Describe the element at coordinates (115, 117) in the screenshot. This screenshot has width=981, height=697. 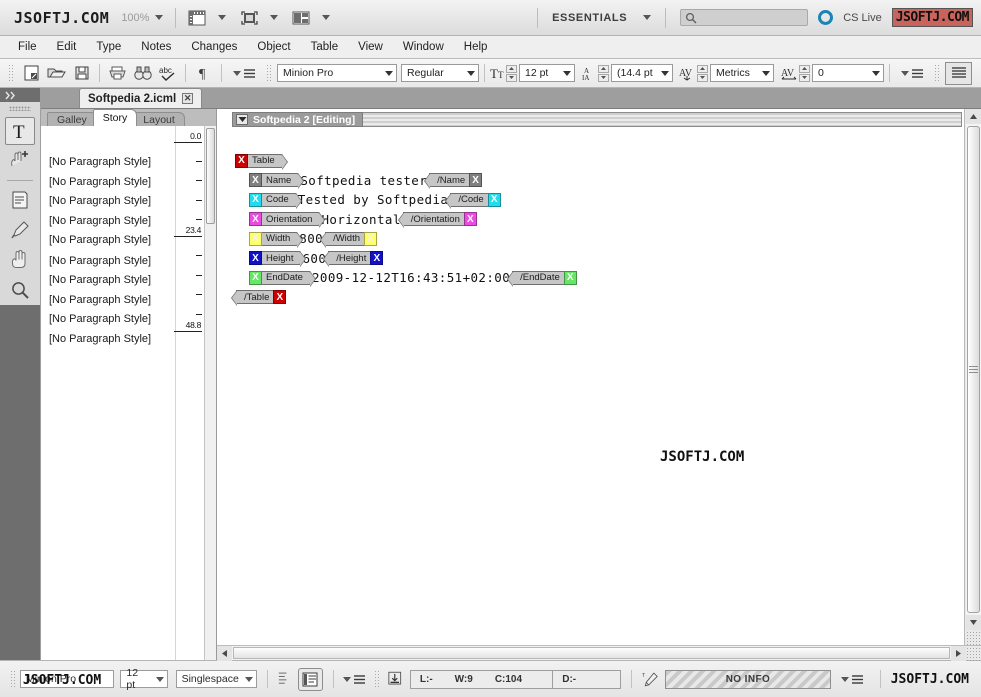
I see `tab-story: Story` at that location.